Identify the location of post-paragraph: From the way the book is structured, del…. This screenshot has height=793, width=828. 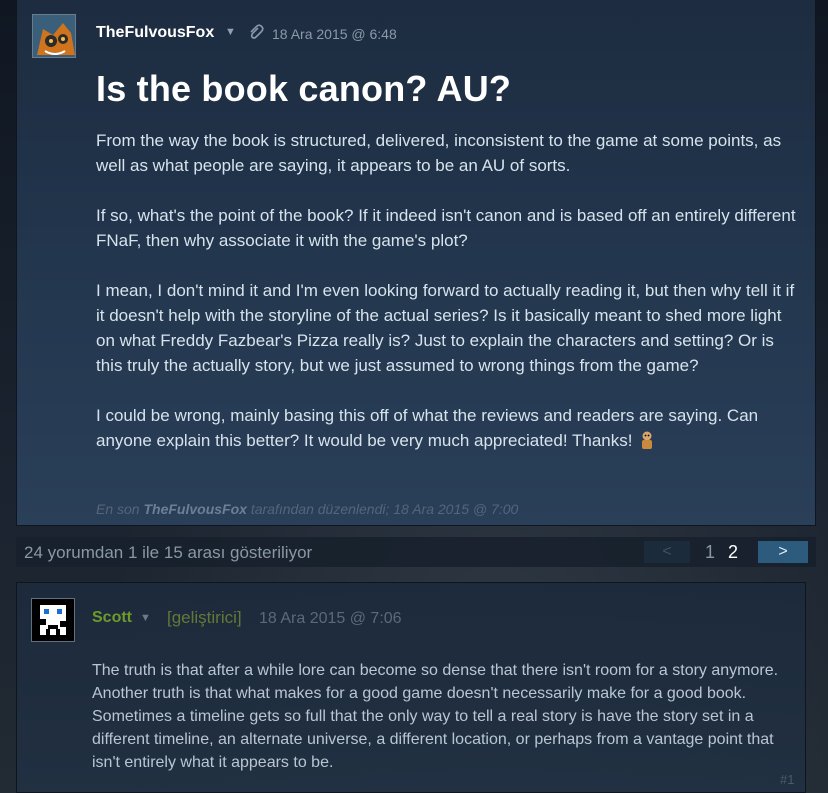
(439, 153).